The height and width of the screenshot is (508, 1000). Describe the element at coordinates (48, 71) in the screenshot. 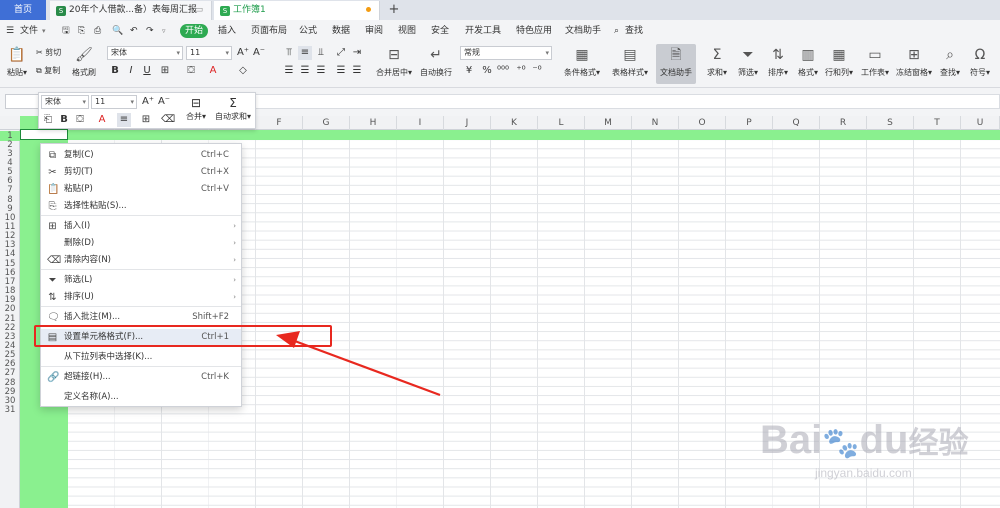

I see `copy-button: ⧉ 复制` at that location.